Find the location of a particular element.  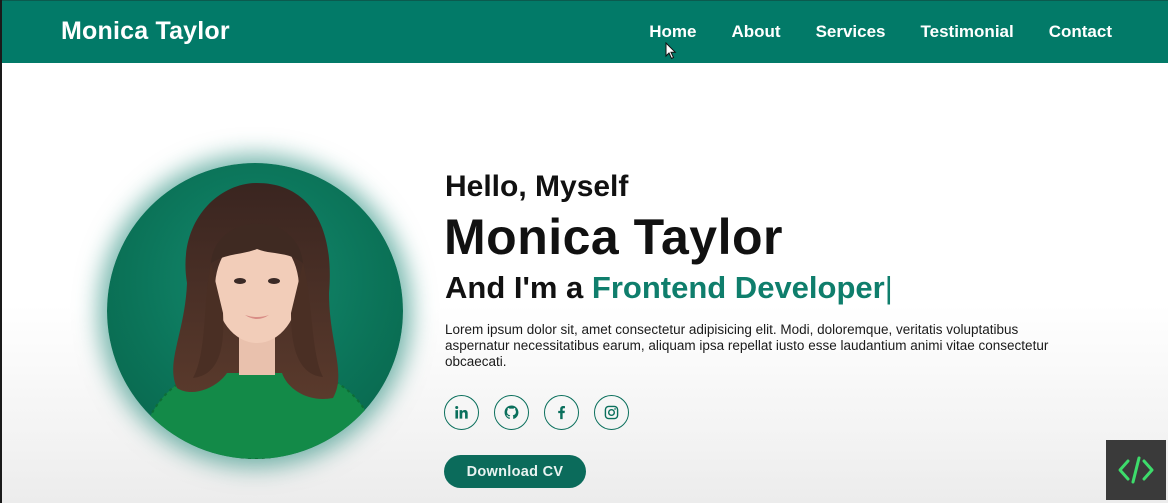

code-badge is located at coordinates (1136, 470).